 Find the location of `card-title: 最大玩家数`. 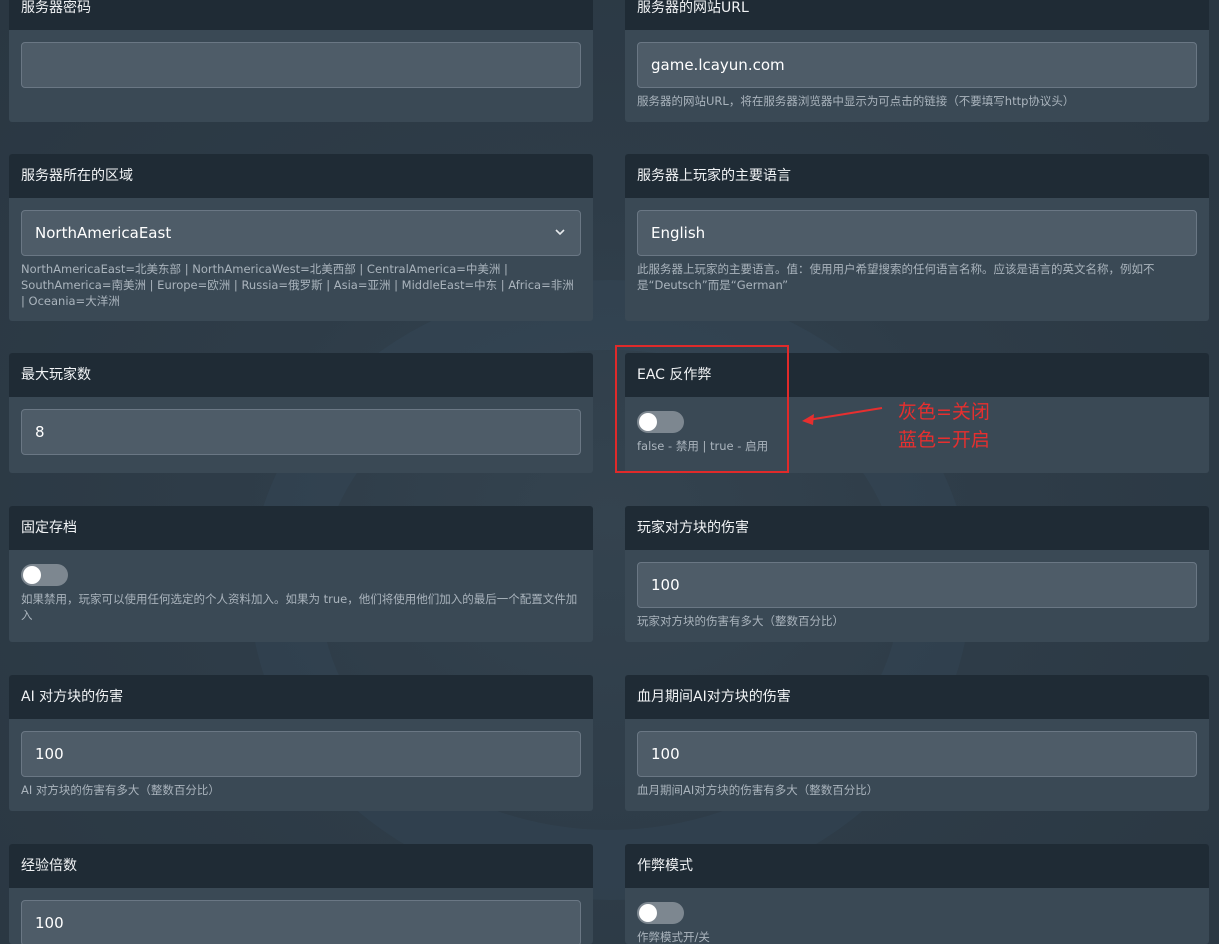

card-title: 最大玩家数 is located at coordinates (301, 375).